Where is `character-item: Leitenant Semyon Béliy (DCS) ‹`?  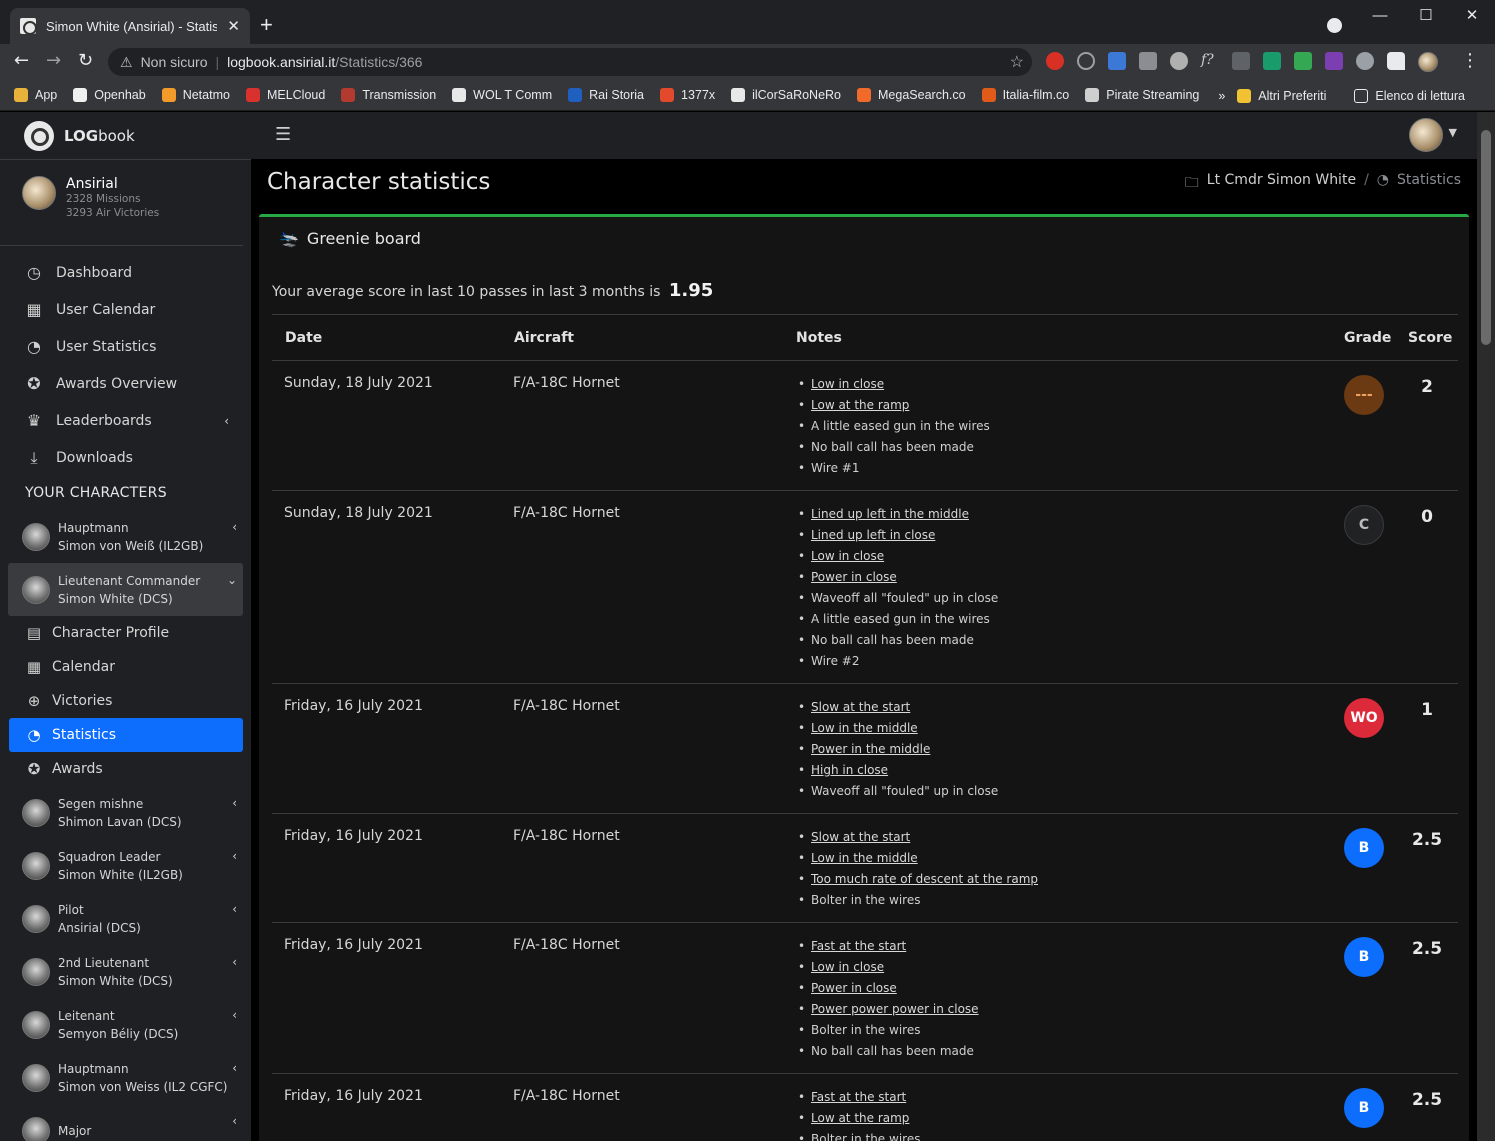
character-item: Leitenant Semyon Béliy (DCS) ‹ is located at coordinates (121, 1024).